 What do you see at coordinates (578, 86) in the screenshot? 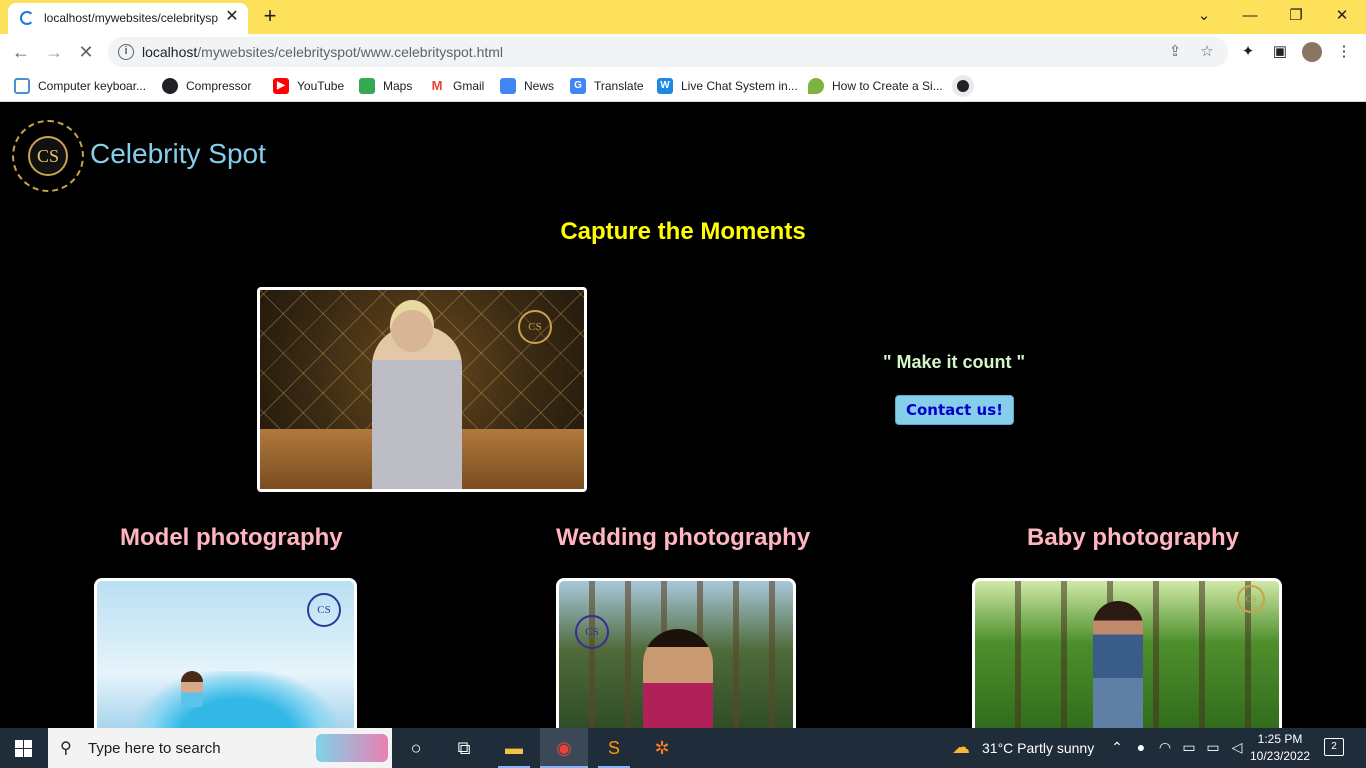
I see `translate-icon: G` at bounding box center [578, 86].